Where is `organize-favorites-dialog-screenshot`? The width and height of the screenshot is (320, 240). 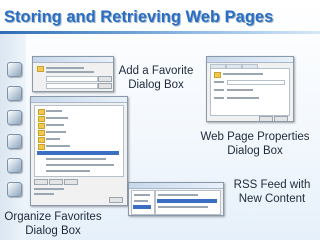
organize-favorites-dialog-screenshot is located at coordinates (79, 151).